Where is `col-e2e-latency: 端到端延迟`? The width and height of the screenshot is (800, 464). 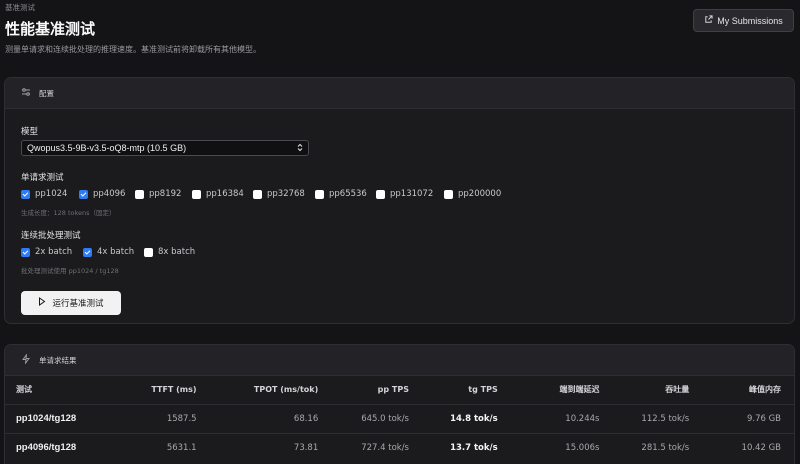 col-e2e-latency: 端到端延迟 is located at coordinates (579, 390).